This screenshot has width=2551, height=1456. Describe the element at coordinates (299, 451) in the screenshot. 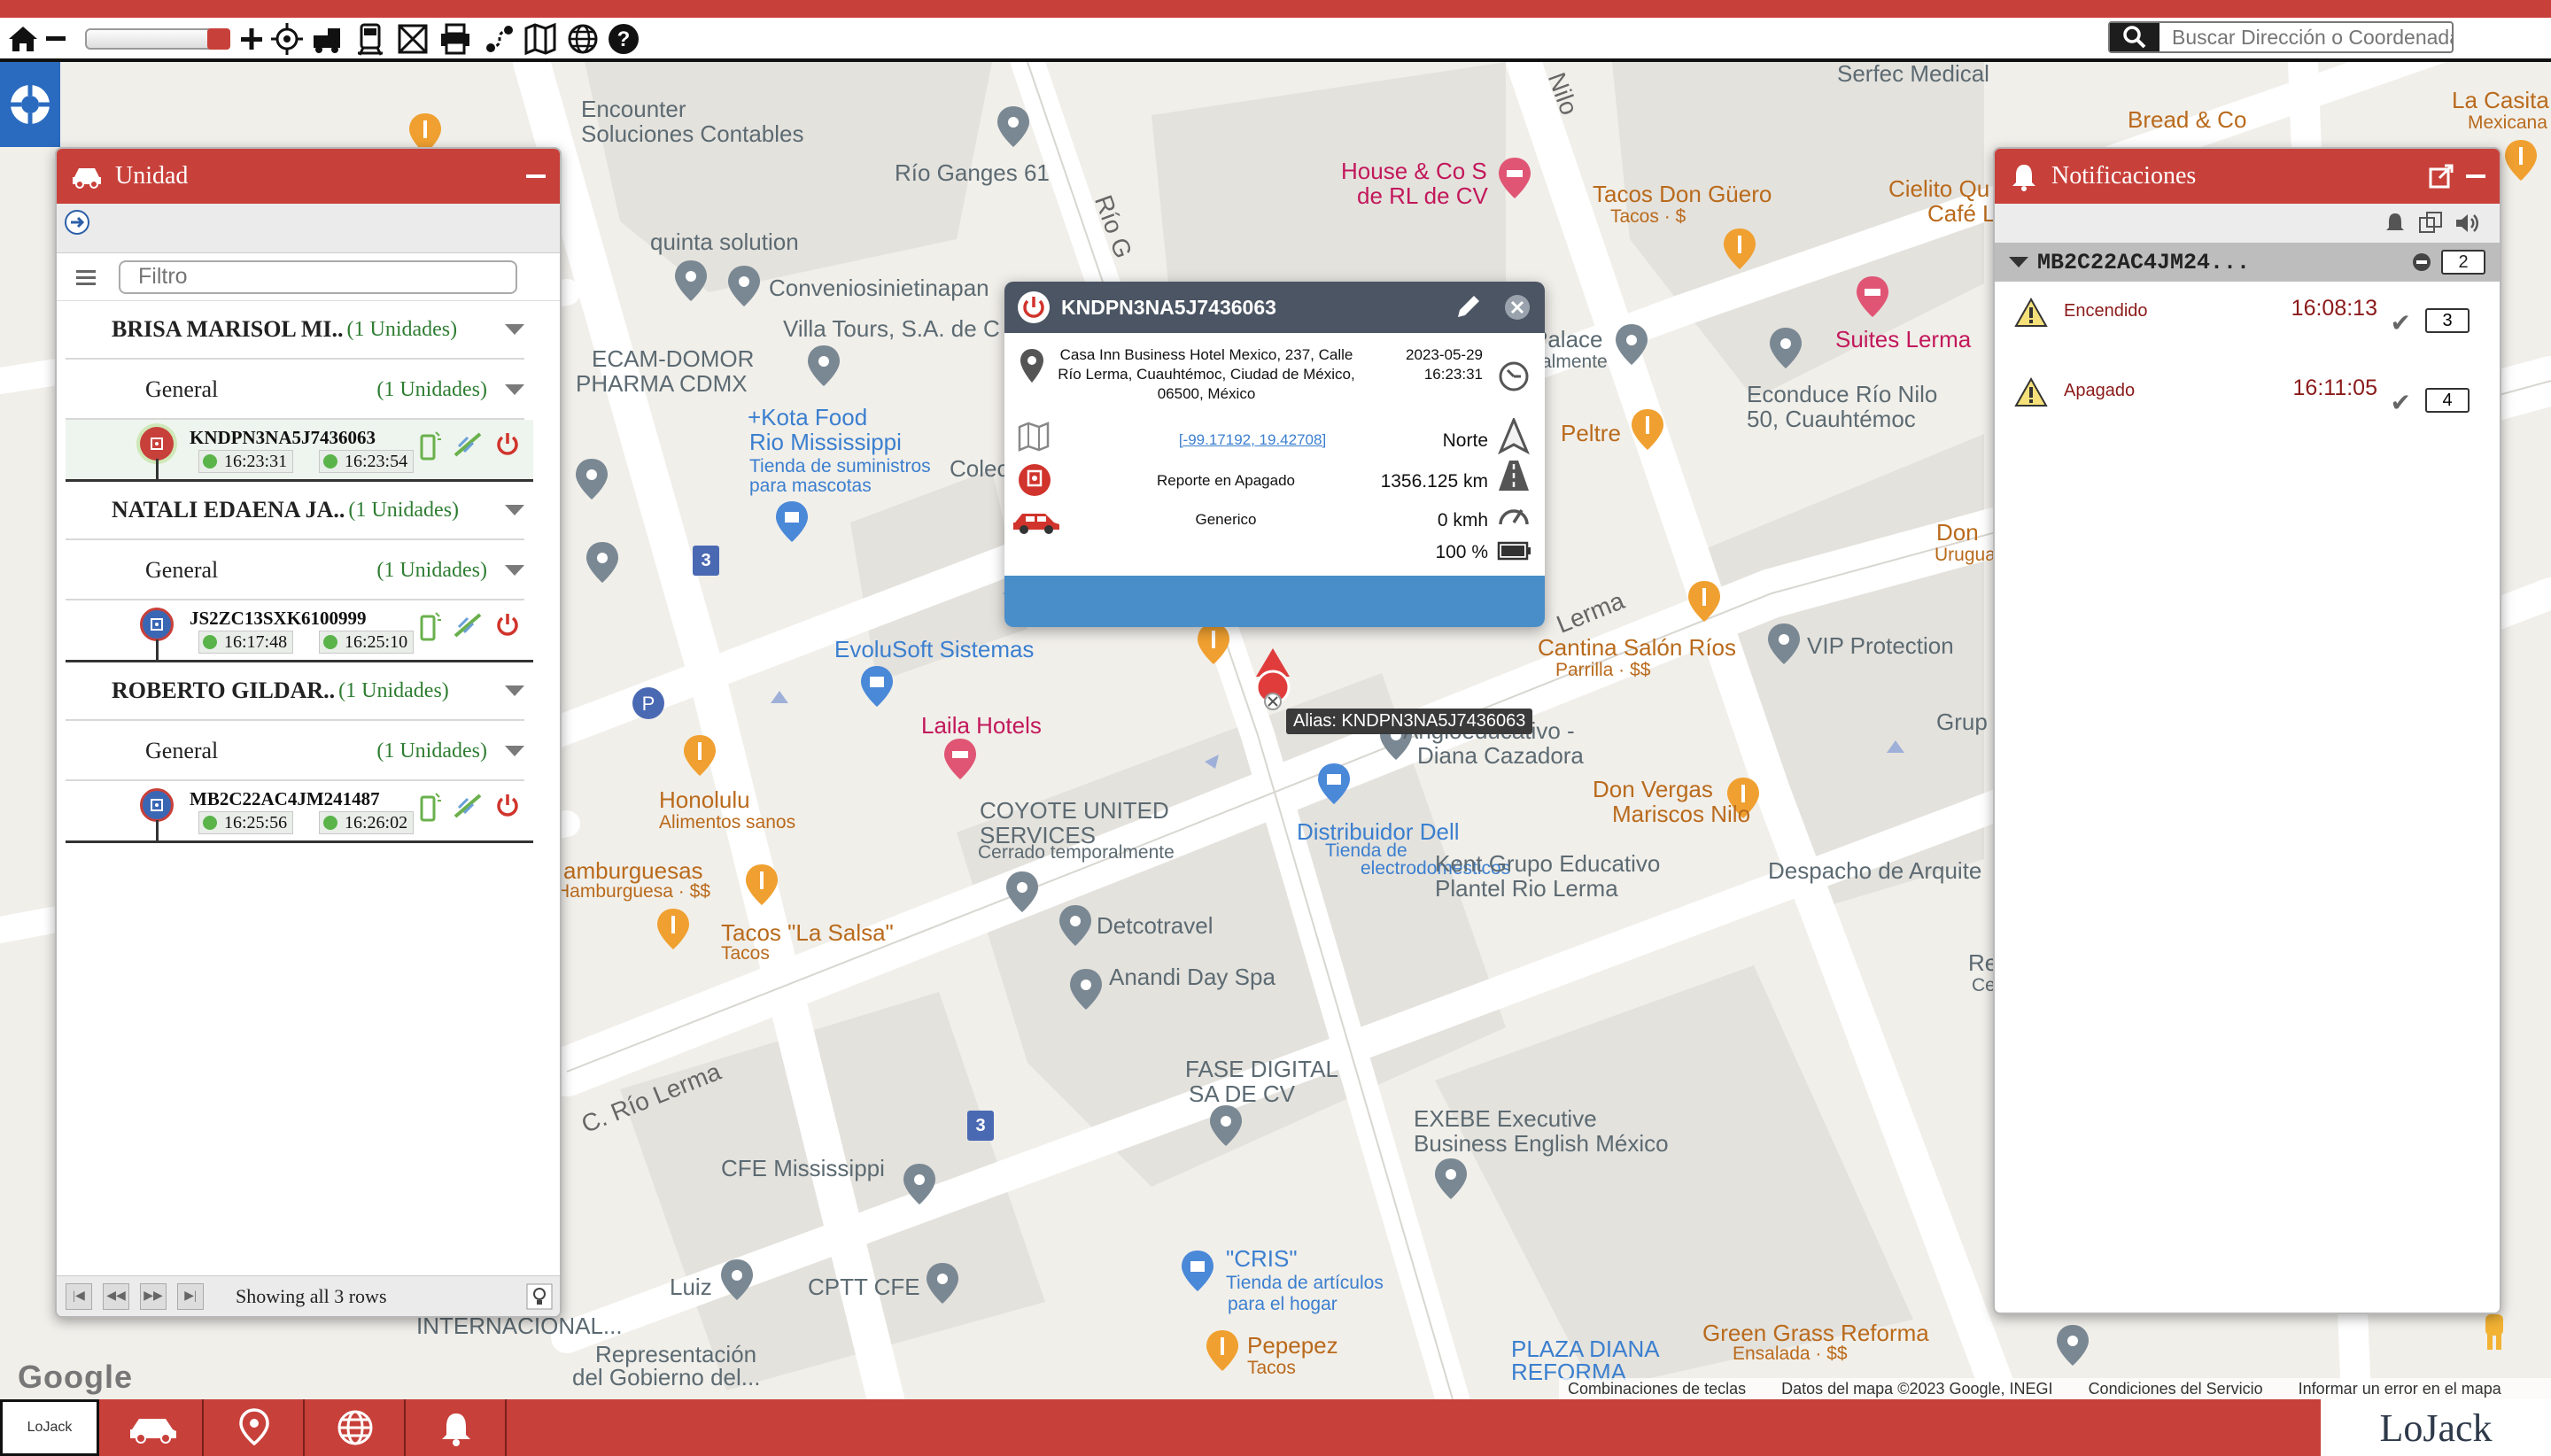

I see `unit-row: KNDPN3NA5J7436063 16:23:31 16:23:54` at that location.